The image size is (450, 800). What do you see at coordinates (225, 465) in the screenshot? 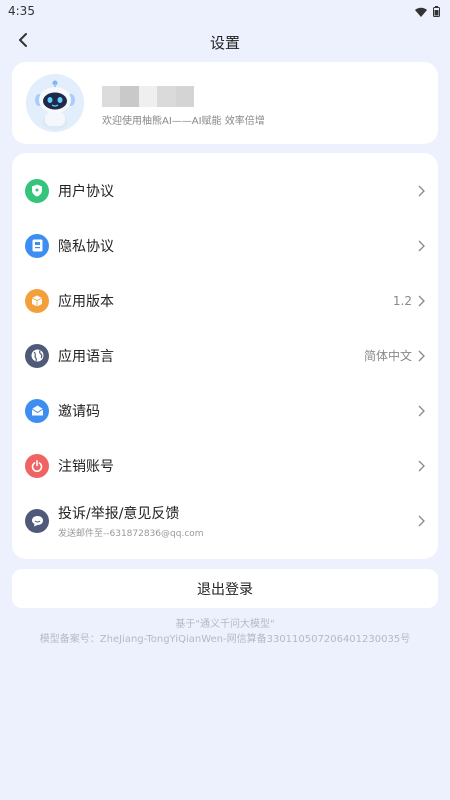
I see `menu-item-delete-account: 注销账号` at bounding box center [225, 465].